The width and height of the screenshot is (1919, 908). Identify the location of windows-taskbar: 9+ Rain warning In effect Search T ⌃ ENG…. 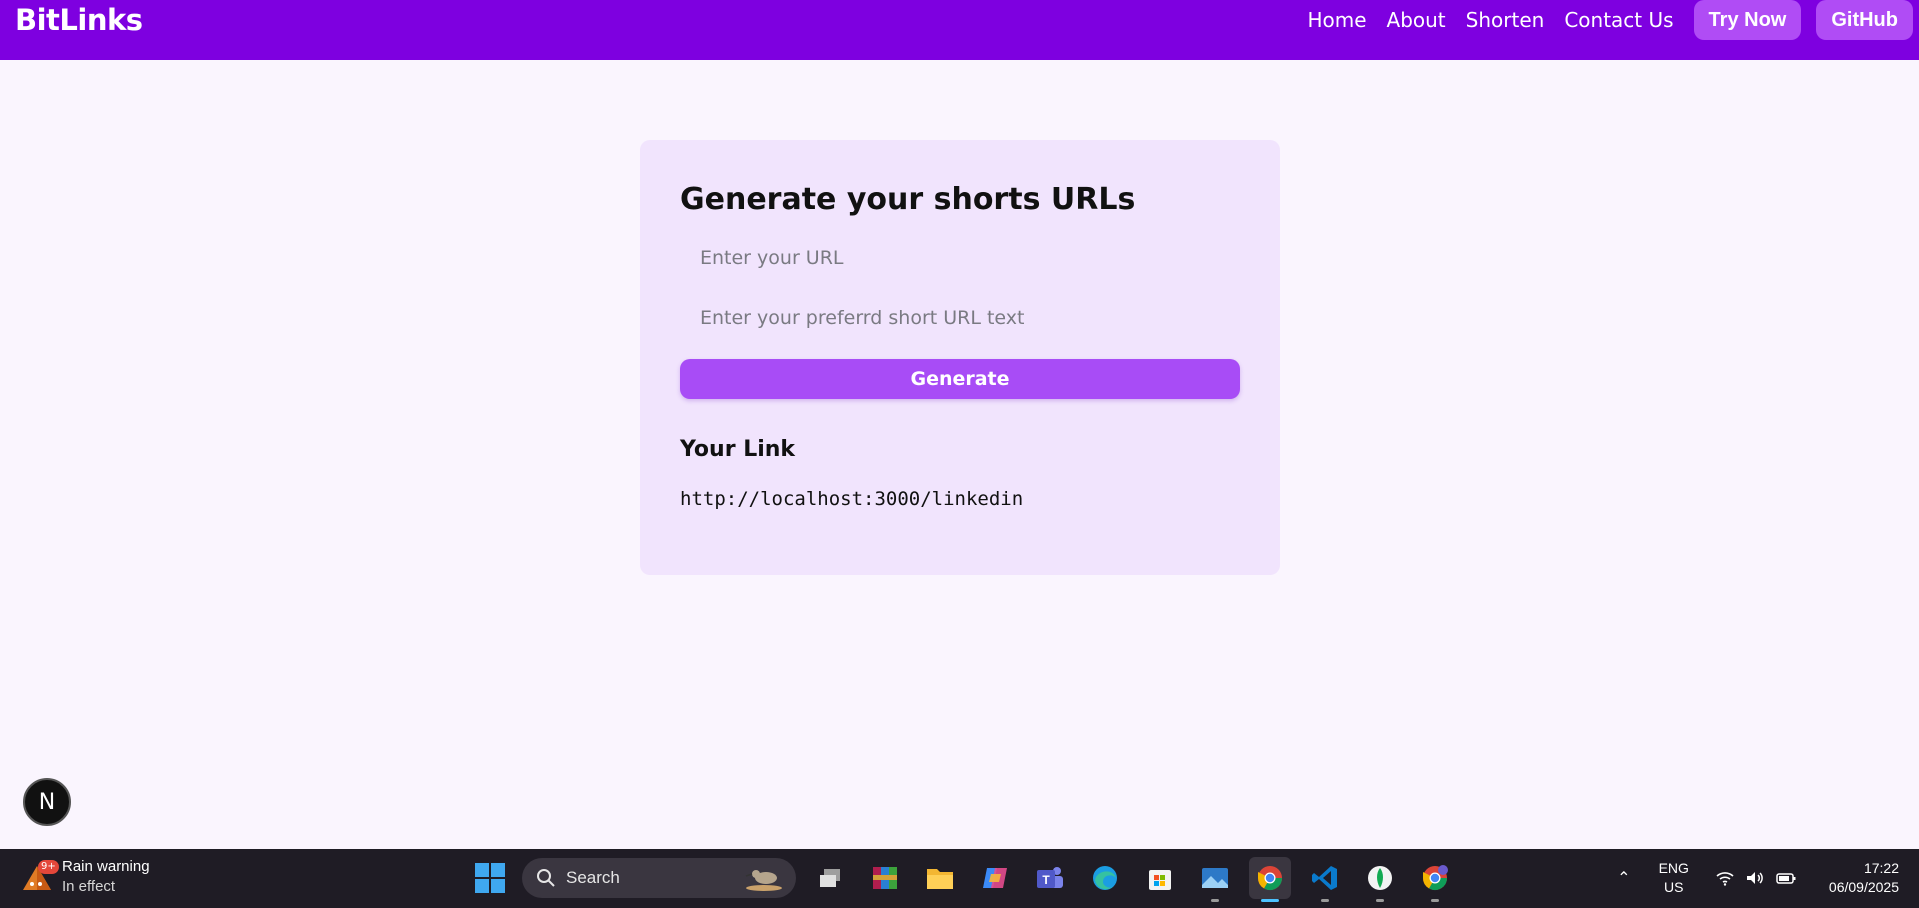
(959, 878).